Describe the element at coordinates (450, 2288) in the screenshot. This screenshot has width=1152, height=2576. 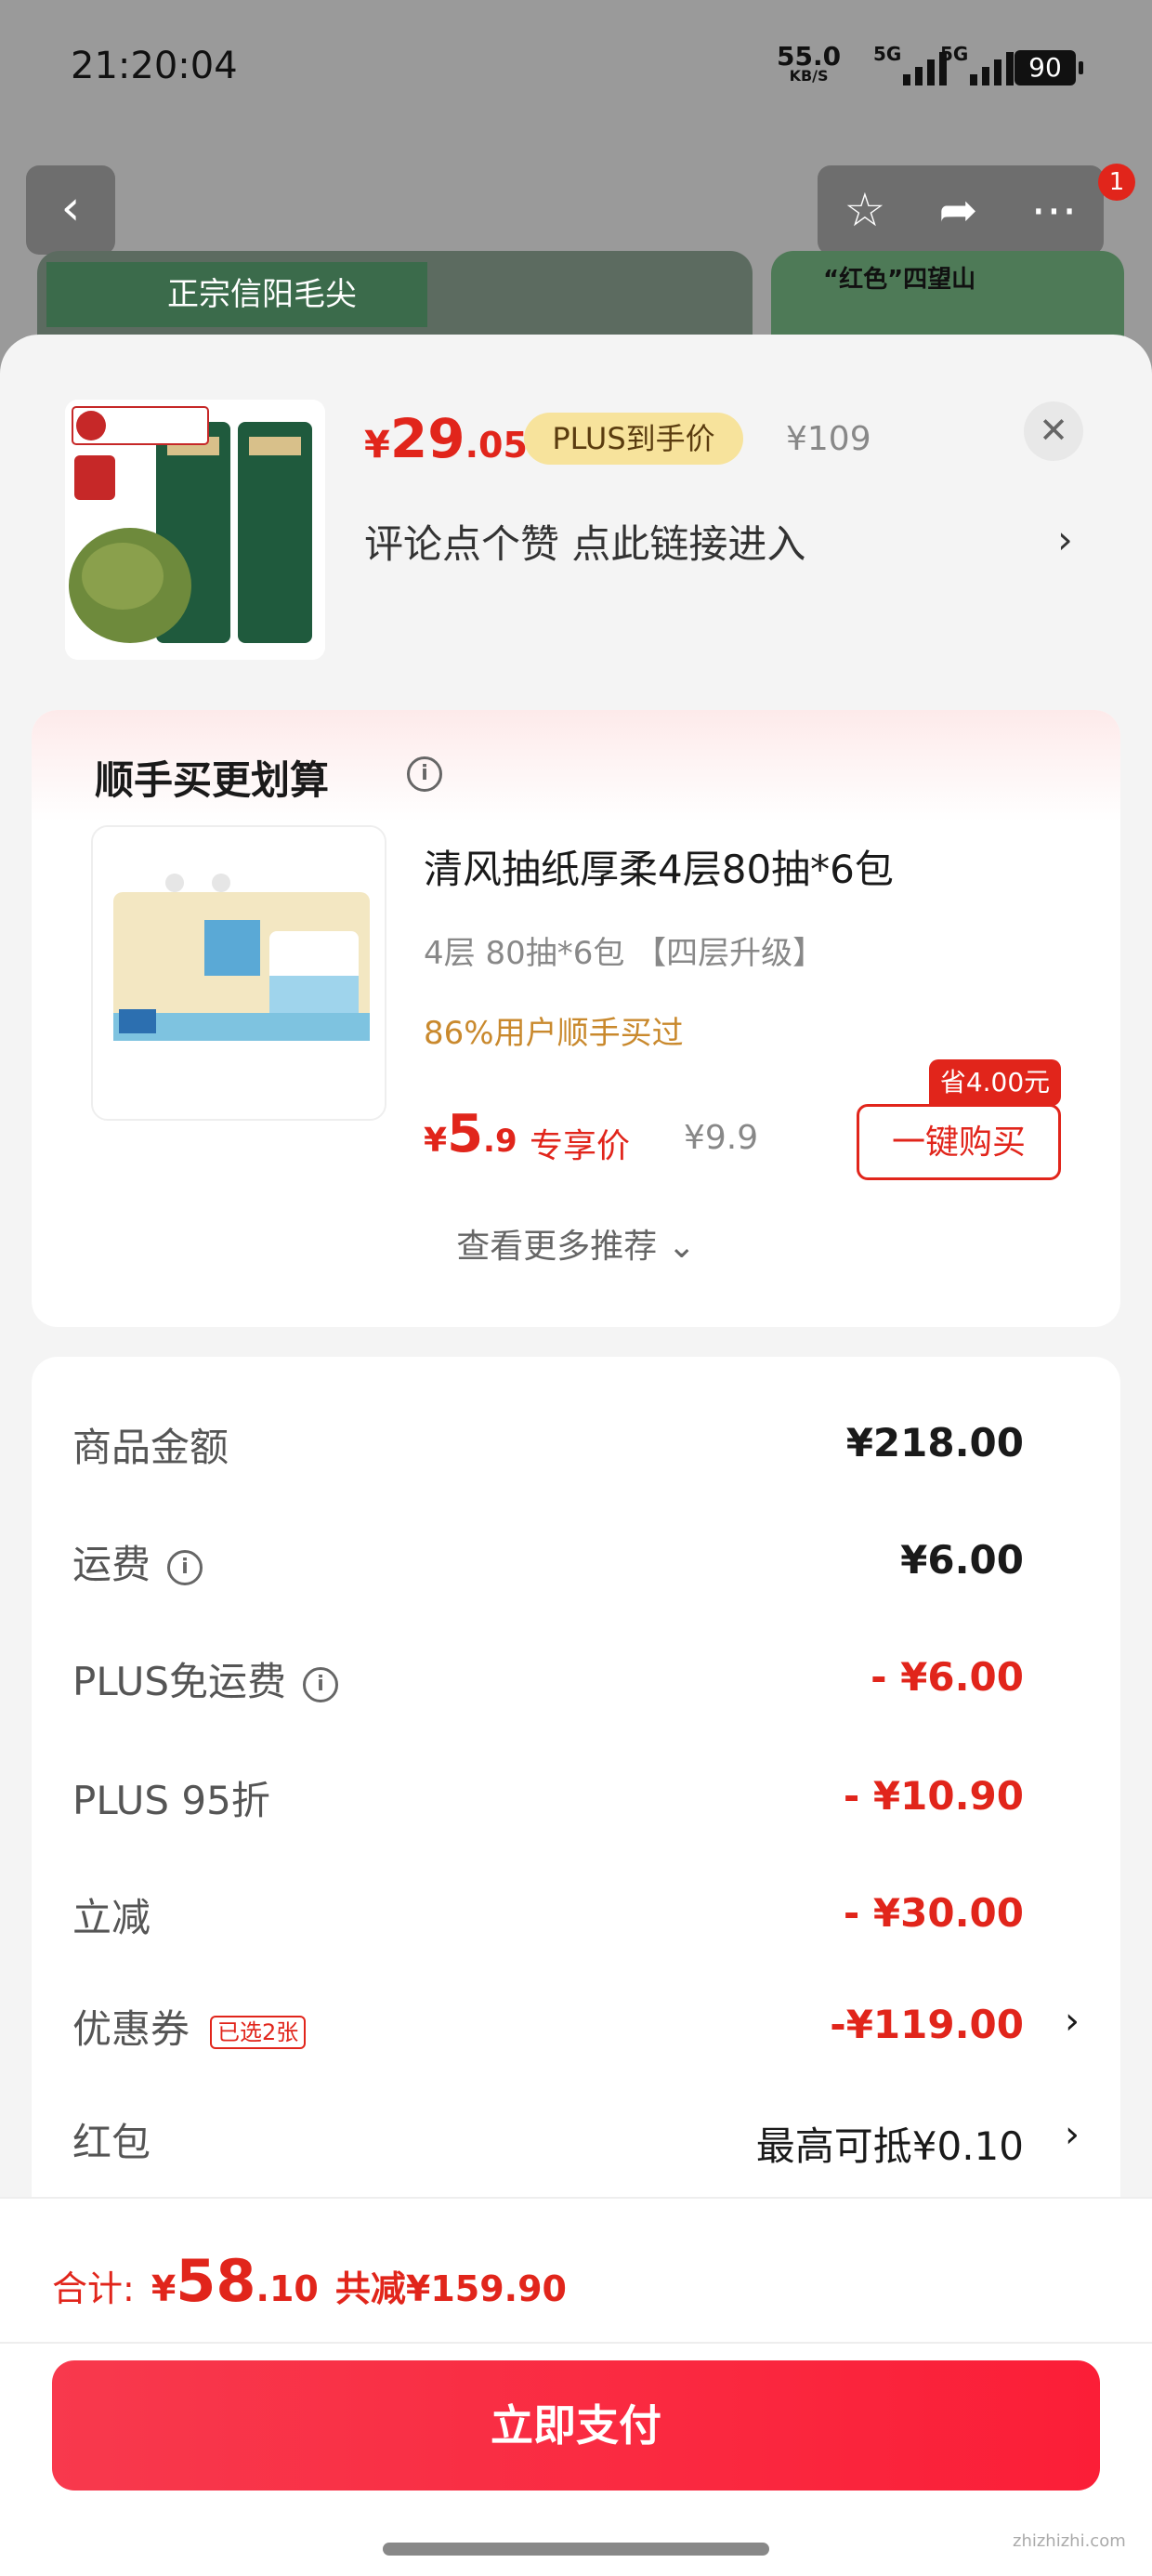
I see `total-saved: 共减¥159.90` at that location.